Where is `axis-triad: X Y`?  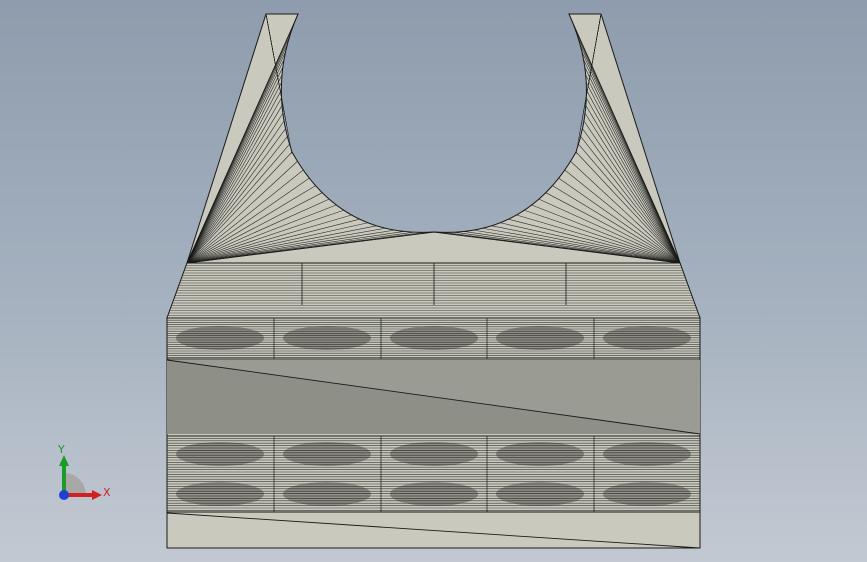
axis-triad: X Y is located at coordinates (85, 475).